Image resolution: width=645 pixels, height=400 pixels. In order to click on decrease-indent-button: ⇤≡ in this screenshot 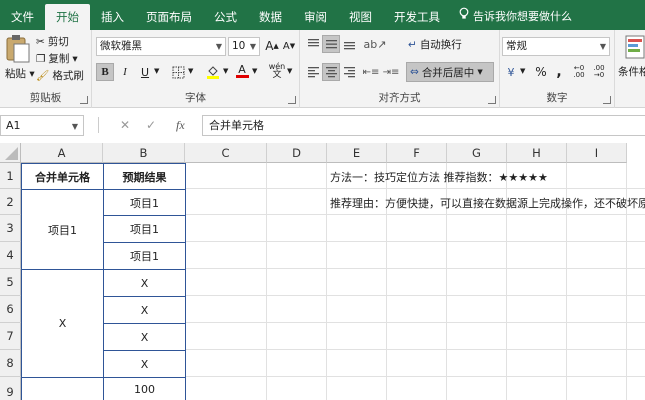, I will do `click(371, 72)`.